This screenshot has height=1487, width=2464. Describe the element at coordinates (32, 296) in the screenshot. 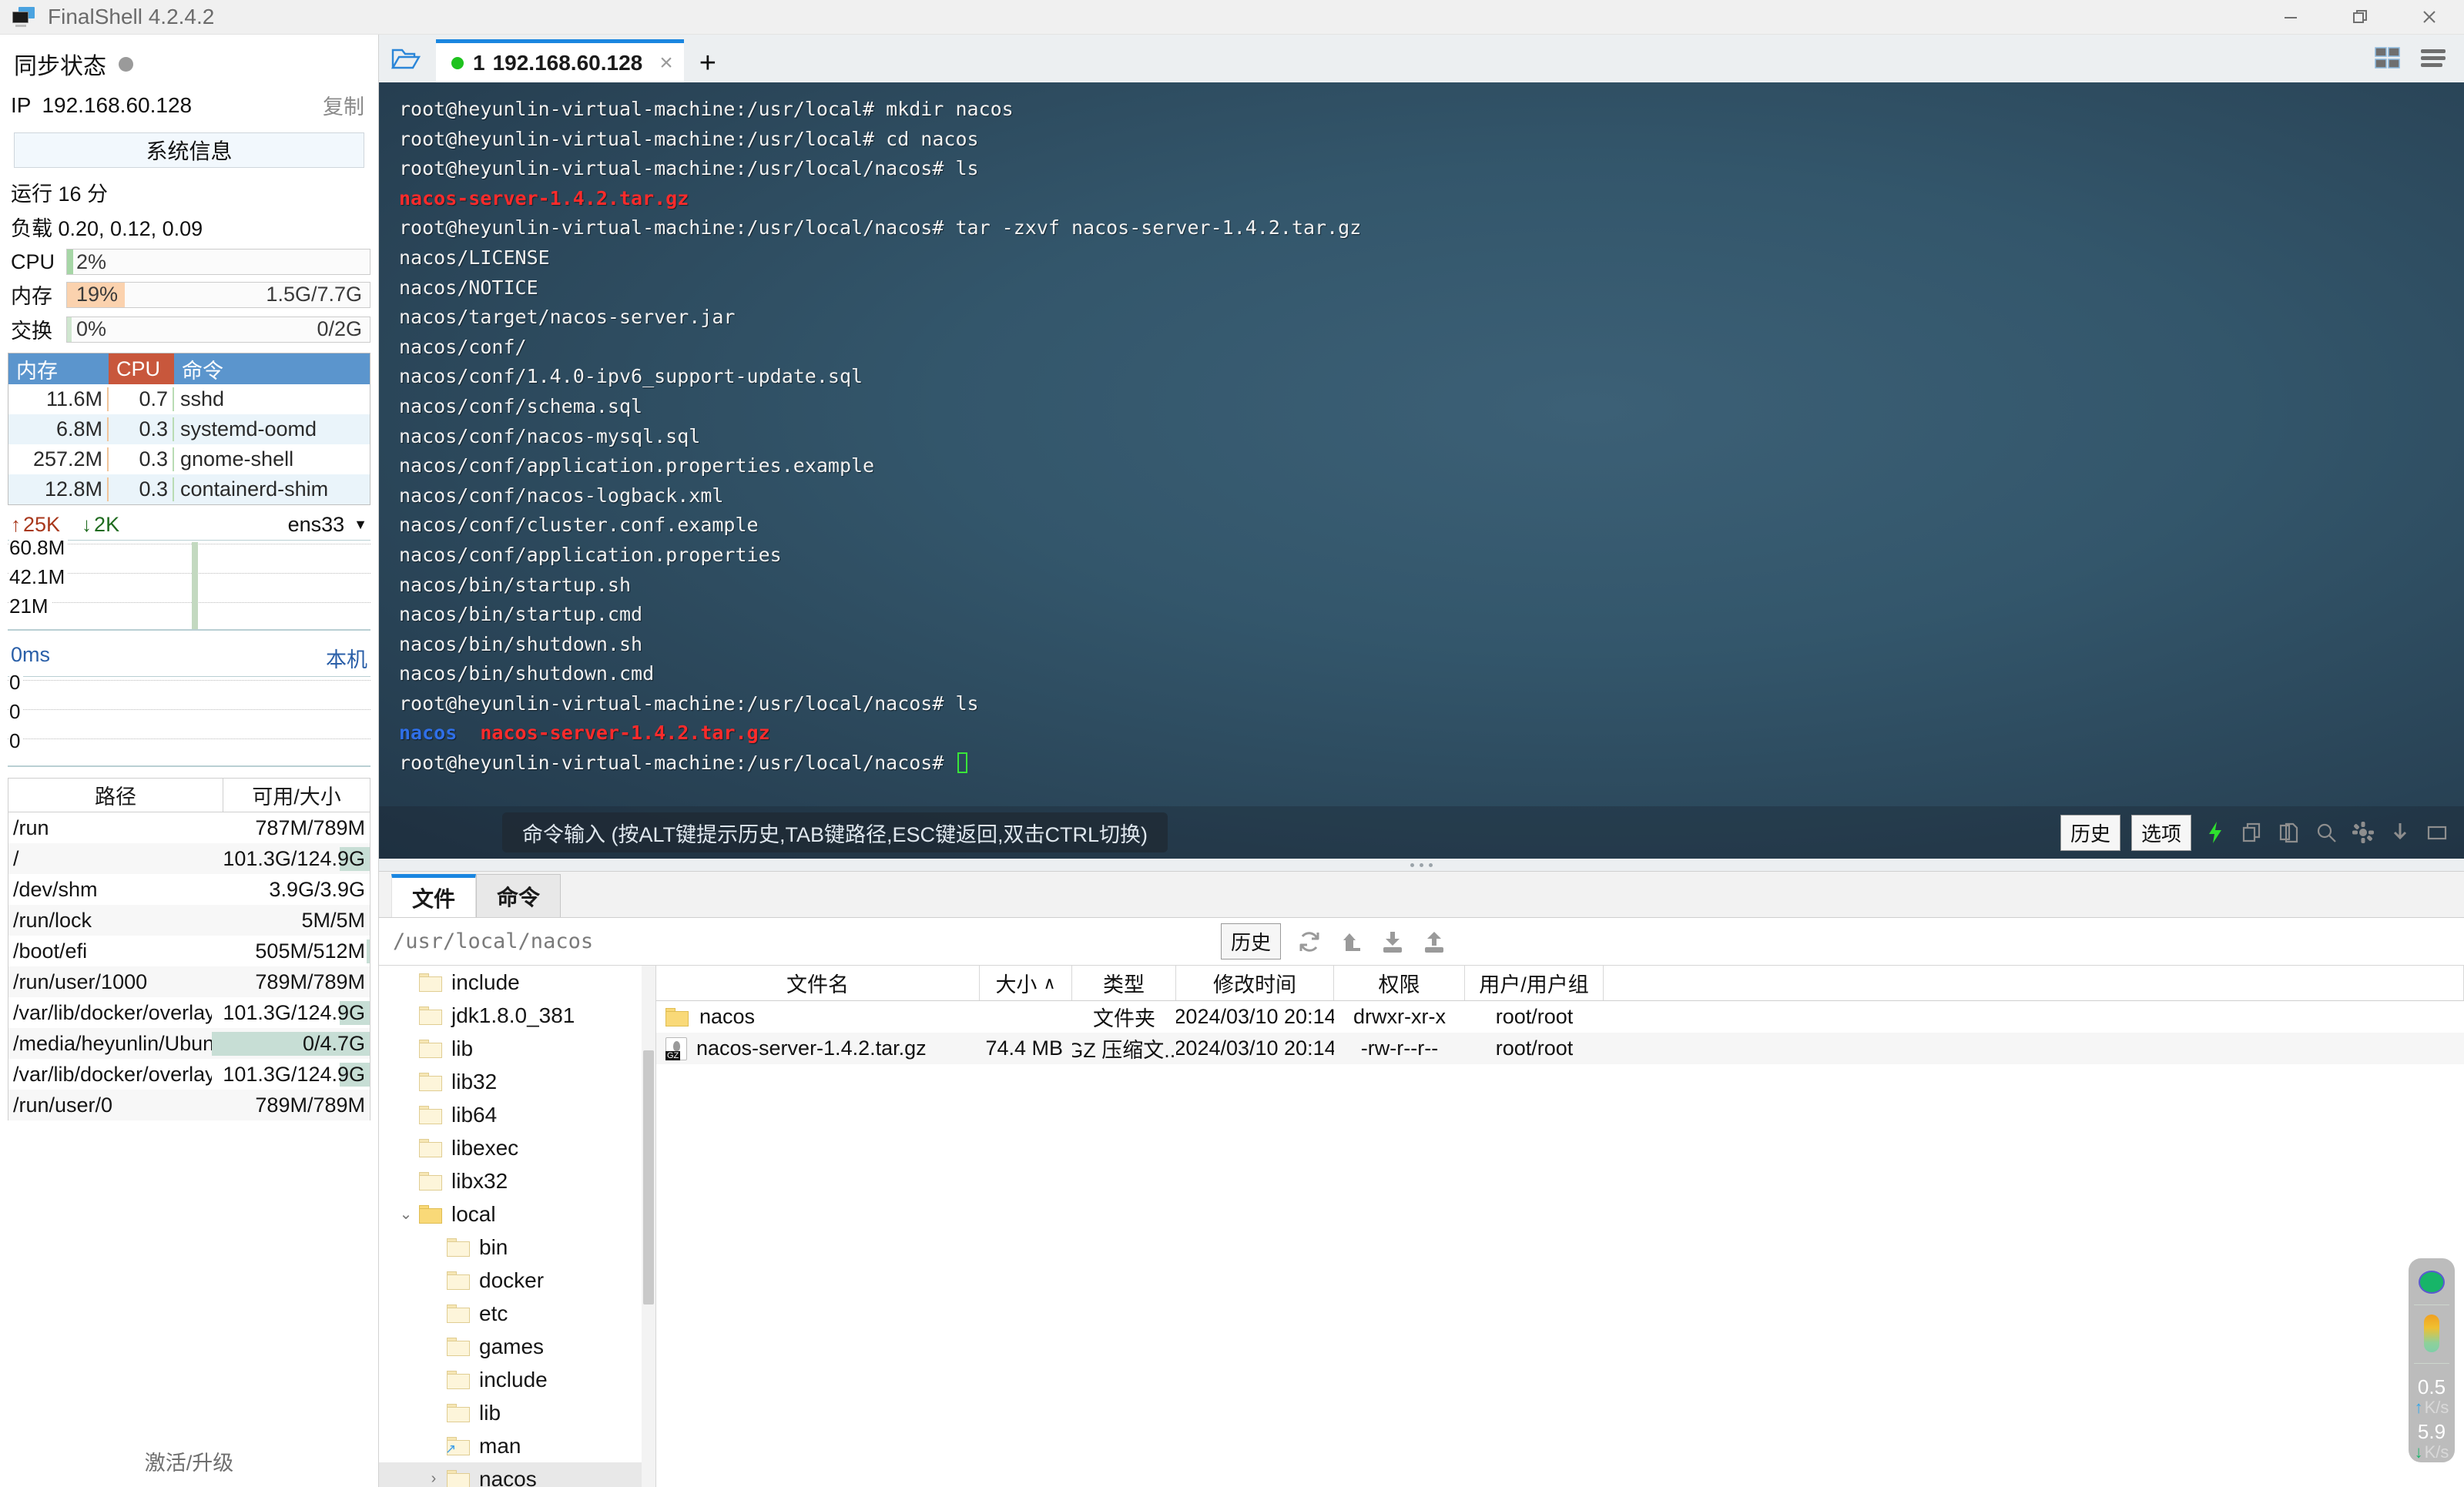

I see `meter-label: 内存` at that location.